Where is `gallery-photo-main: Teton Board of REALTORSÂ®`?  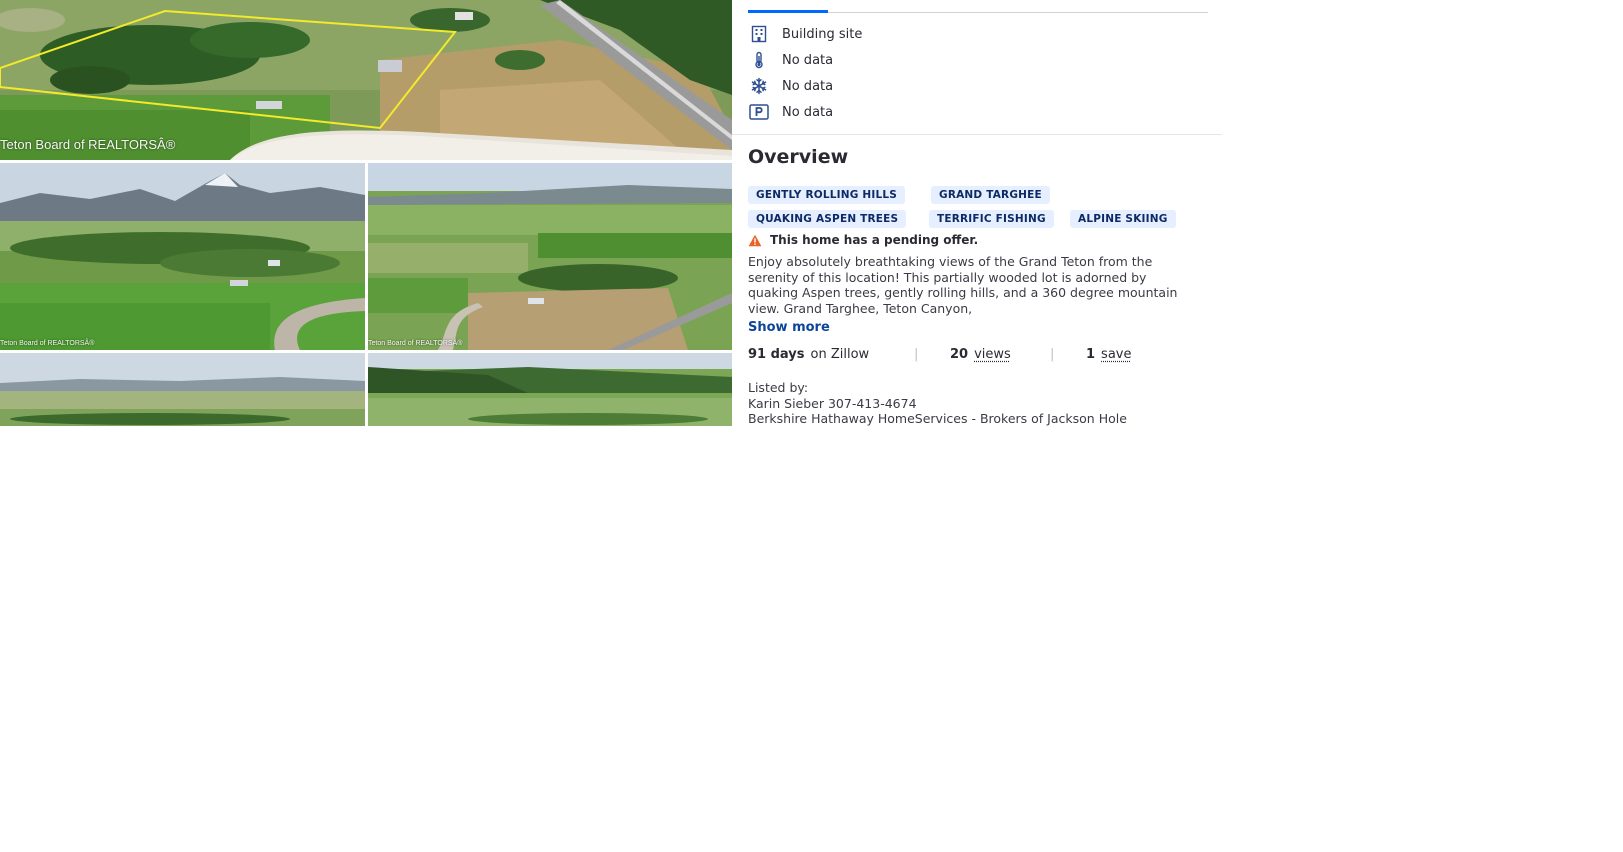
gallery-photo-main: Teton Board of REALTORSÂ® is located at coordinates (366, 80).